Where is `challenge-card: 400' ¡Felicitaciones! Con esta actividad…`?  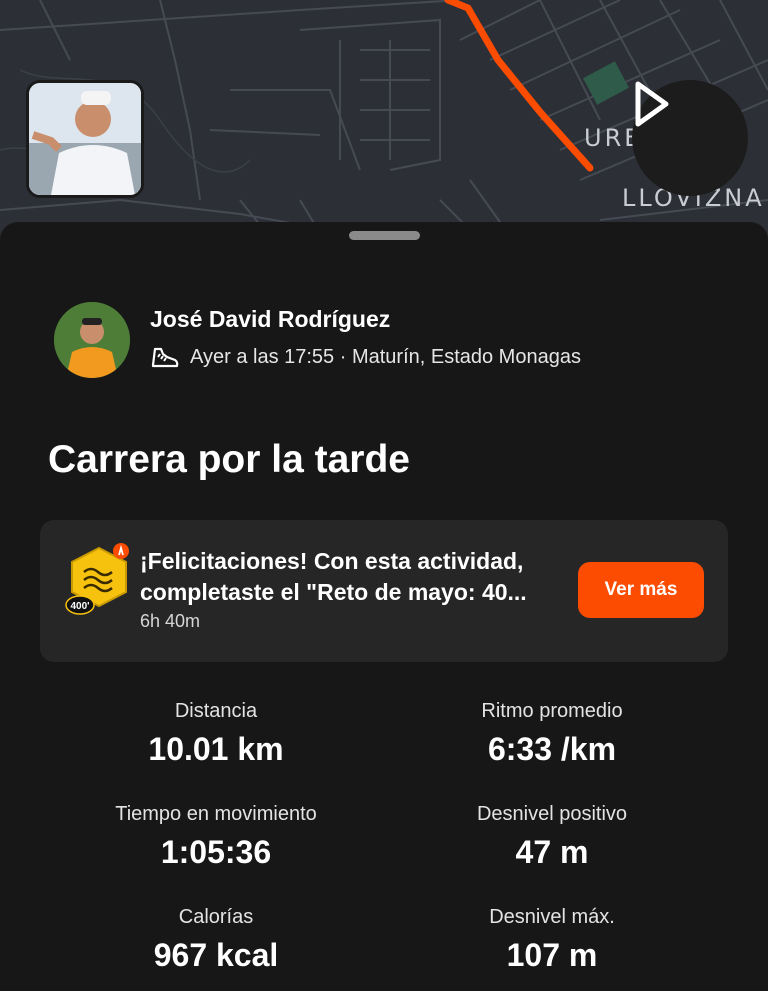 challenge-card: 400' ¡Felicitaciones! Con esta actividad… is located at coordinates (384, 591).